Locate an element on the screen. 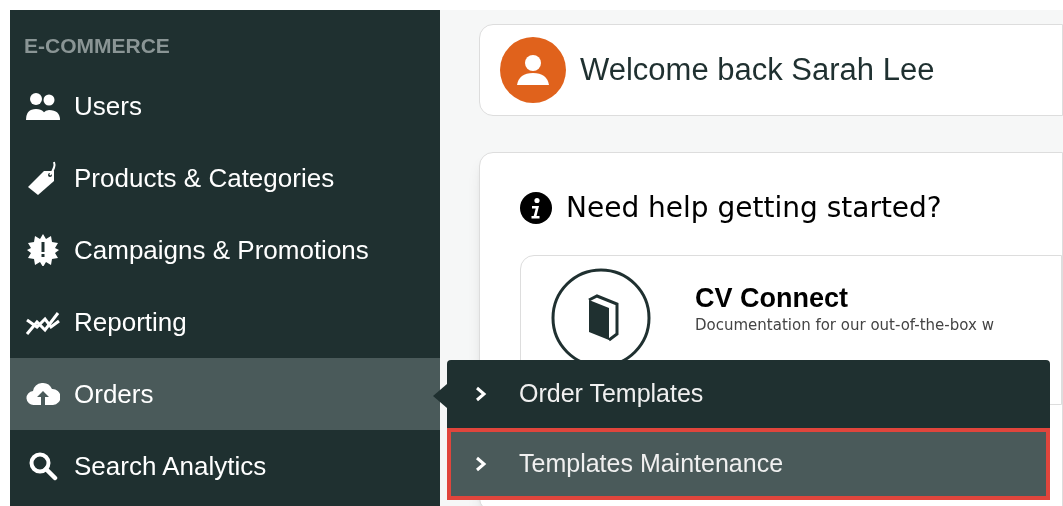  sidebar-item: Campaigns & Promotions is located at coordinates (225, 250).